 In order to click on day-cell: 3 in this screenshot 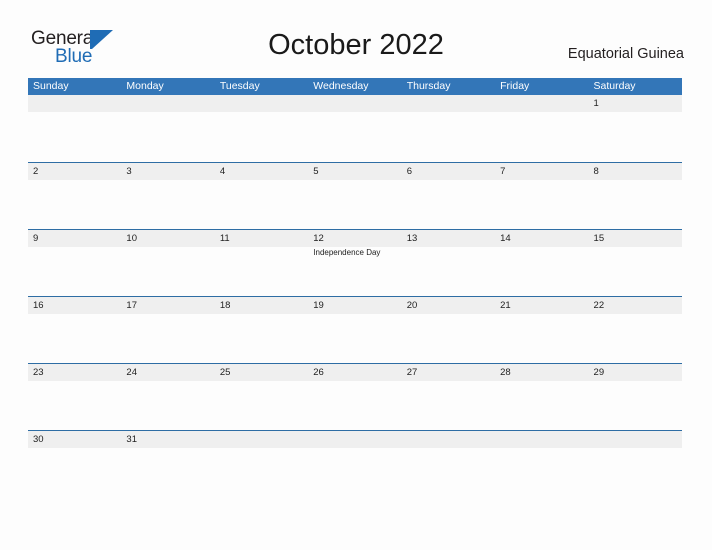, I will do `click(167, 196)`.